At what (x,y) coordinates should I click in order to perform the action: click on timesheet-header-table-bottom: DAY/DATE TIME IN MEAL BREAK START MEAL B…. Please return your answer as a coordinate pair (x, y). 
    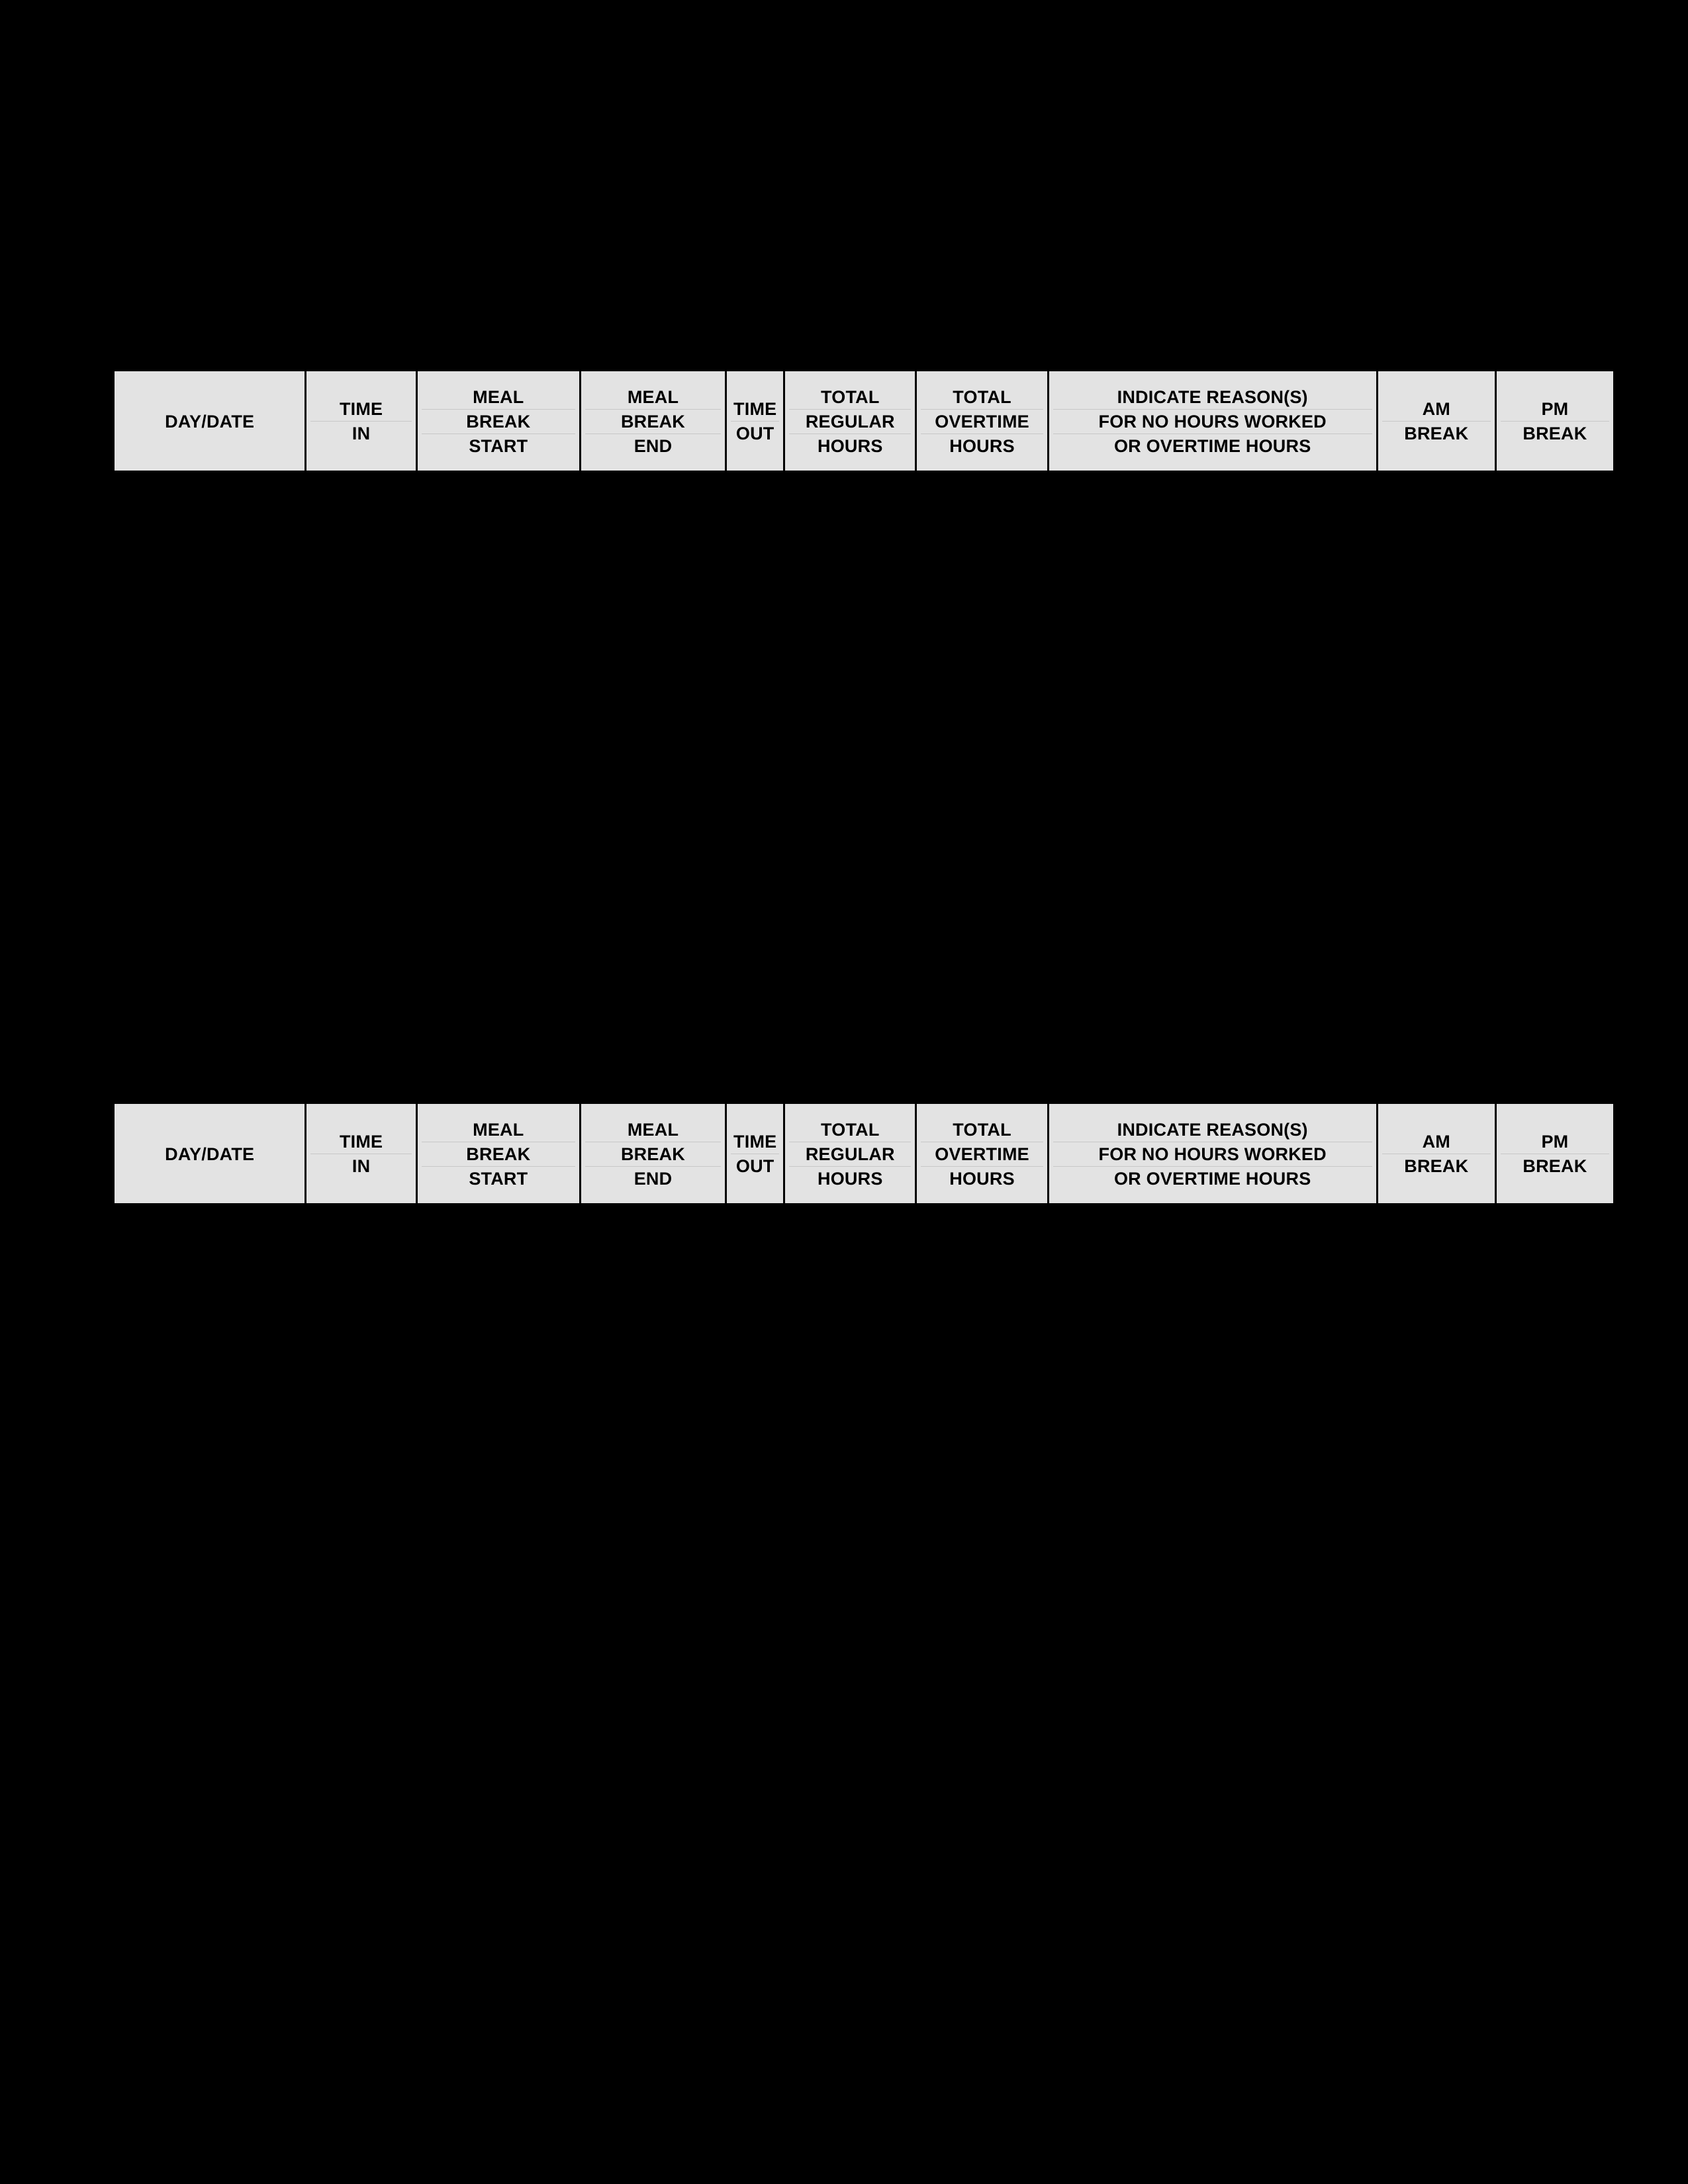
    Looking at the image, I should click on (864, 1153).